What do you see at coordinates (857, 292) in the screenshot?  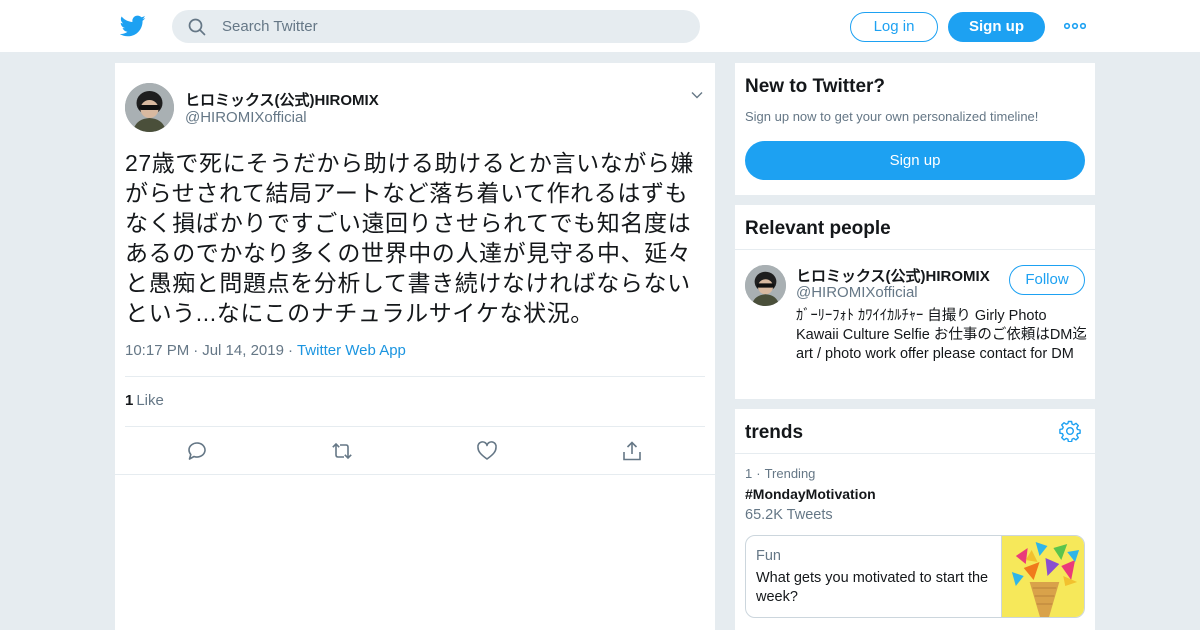 I see `relevant-person-screen-name: @HIROMIXofficial` at bounding box center [857, 292].